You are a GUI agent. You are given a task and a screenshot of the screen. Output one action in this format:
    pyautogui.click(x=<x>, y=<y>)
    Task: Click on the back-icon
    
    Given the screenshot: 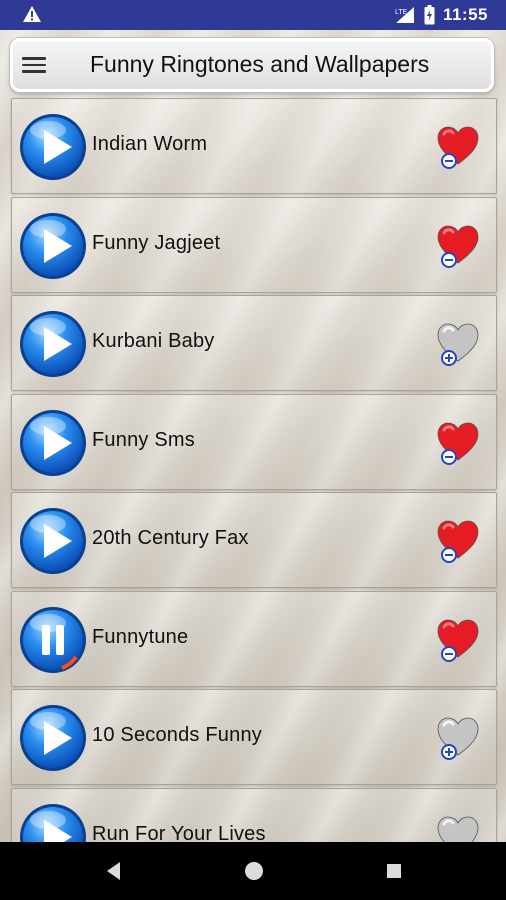 What is the action you would take?
    pyautogui.click(x=114, y=871)
    